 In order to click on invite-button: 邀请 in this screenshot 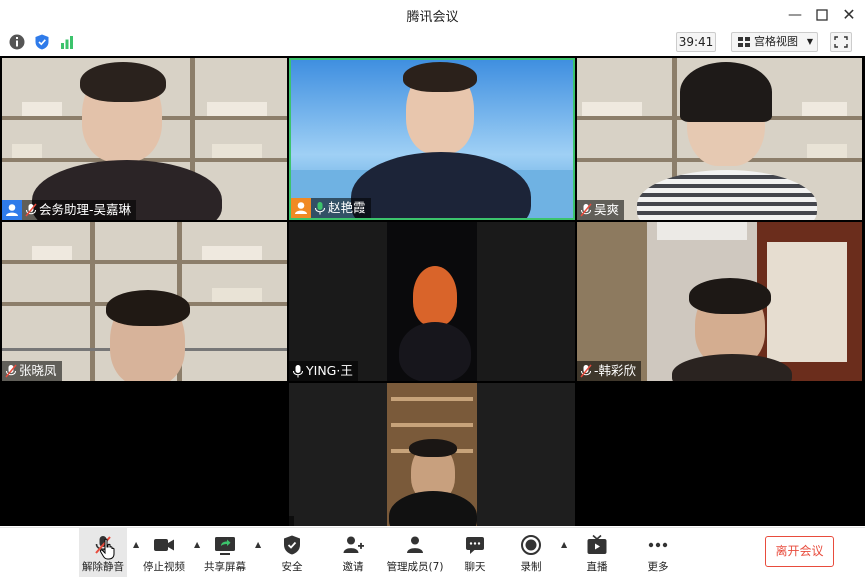, I will do `click(353, 552)`.